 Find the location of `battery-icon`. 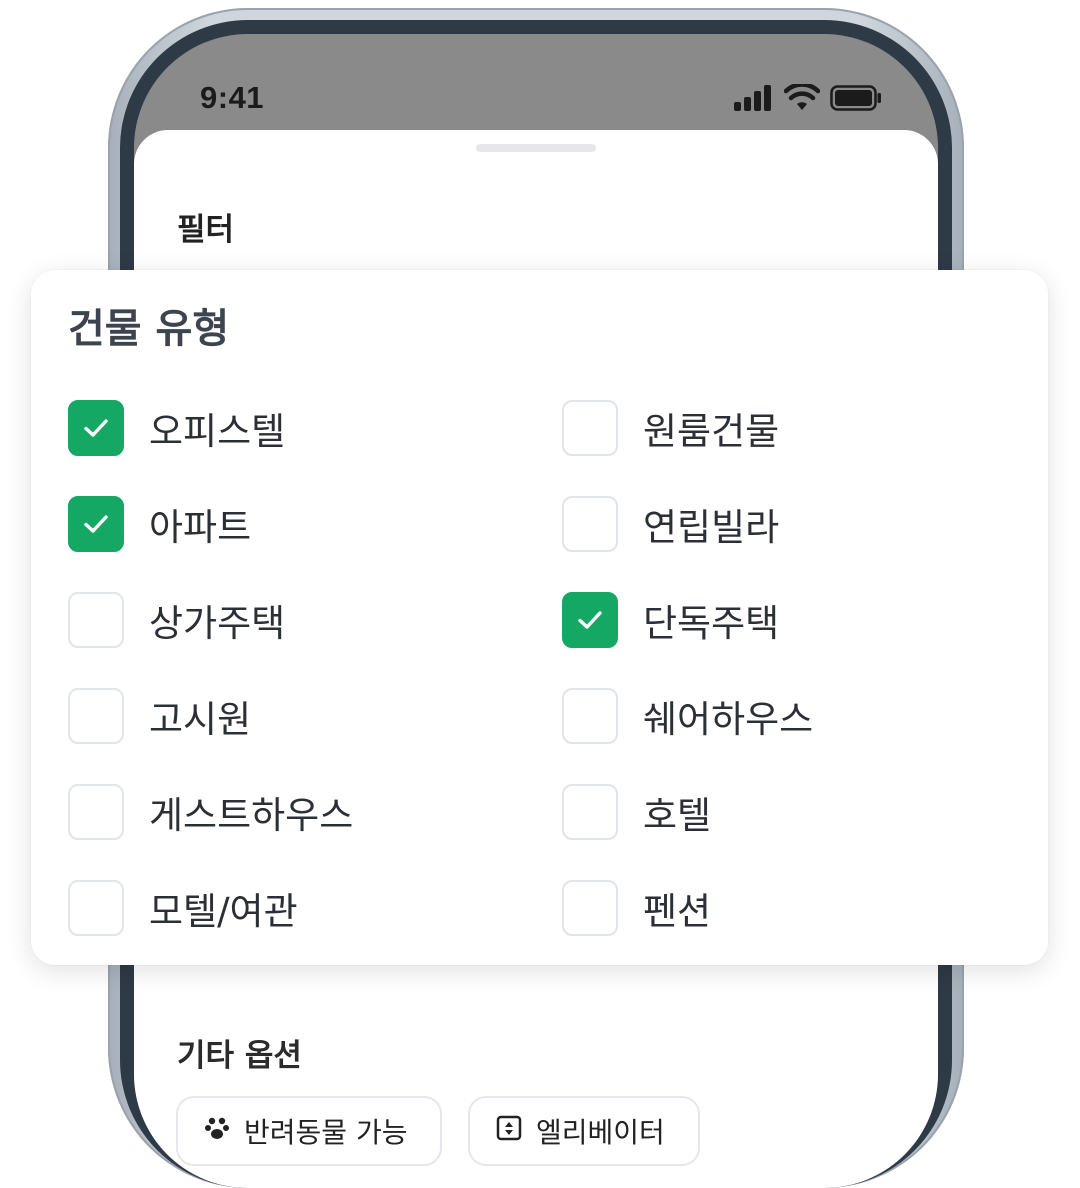

battery-icon is located at coordinates (856, 100).